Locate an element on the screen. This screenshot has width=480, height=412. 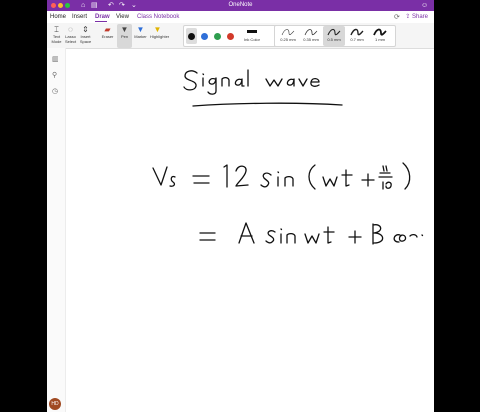
title-bar: ⌂ ▤ ↶ ↷ ⌄ OneNote ☺ is located at coordinates (240, 5).